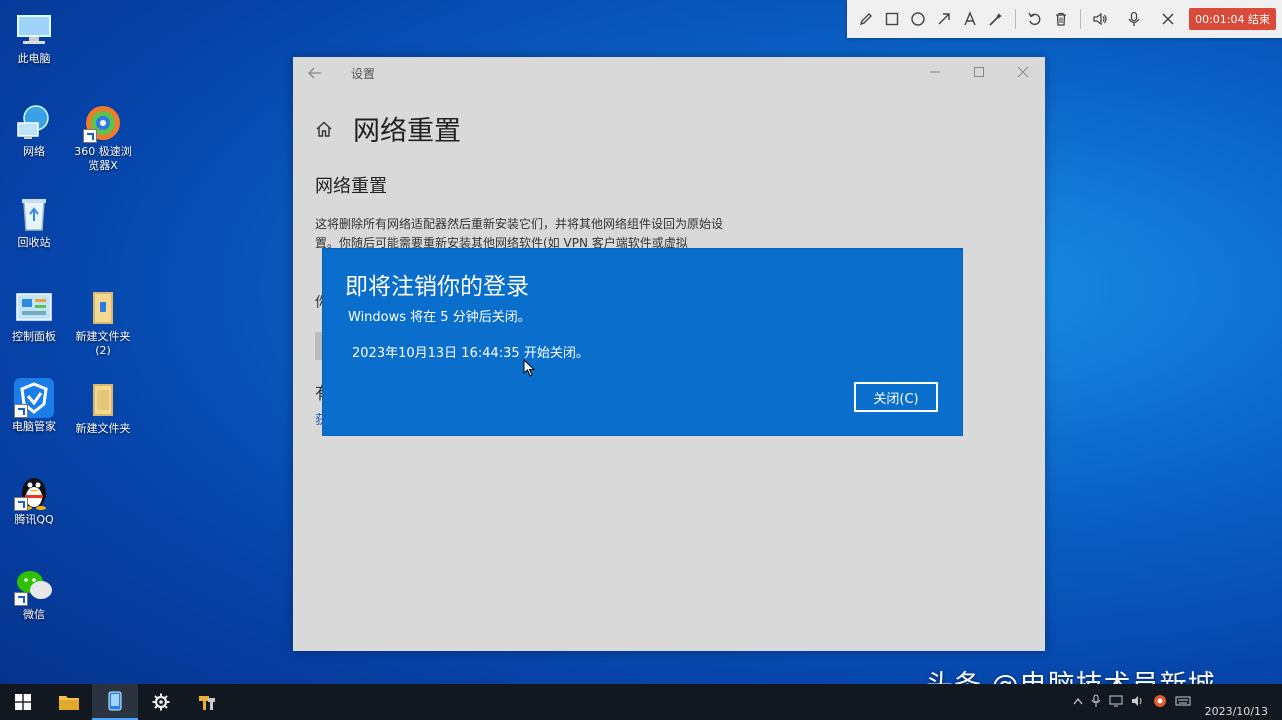  I want to click on magic-wand-icon, so click(996, 19).